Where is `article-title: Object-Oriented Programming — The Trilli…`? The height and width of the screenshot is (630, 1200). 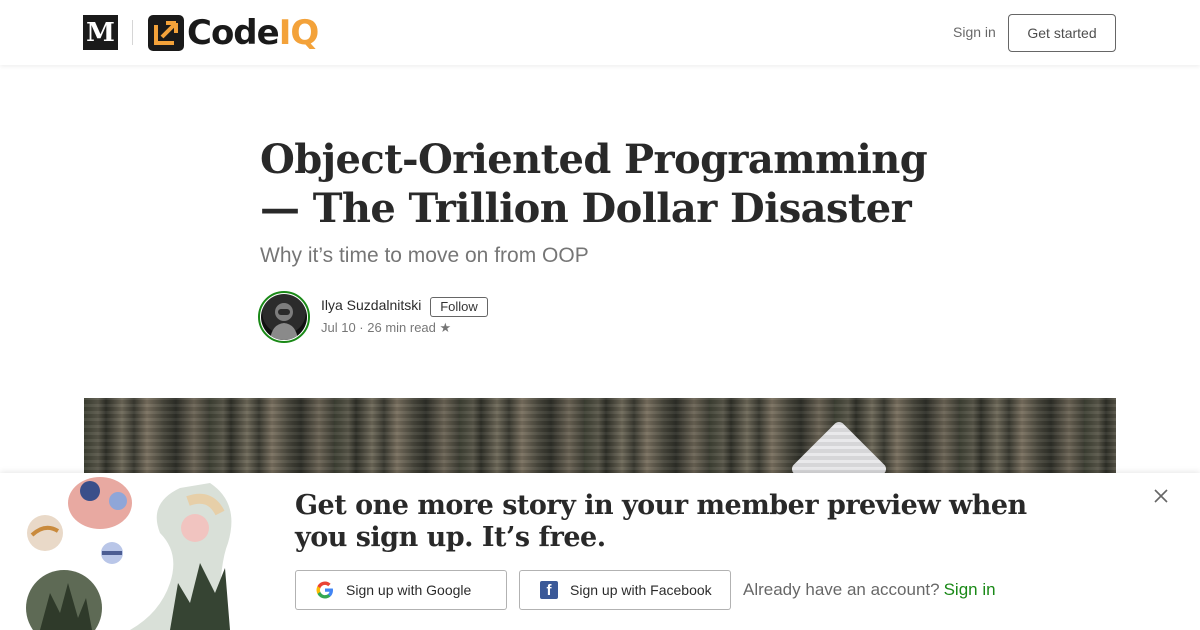
article-title: Object-Oriented Programming — The Trilli… is located at coordinates (594, 184).